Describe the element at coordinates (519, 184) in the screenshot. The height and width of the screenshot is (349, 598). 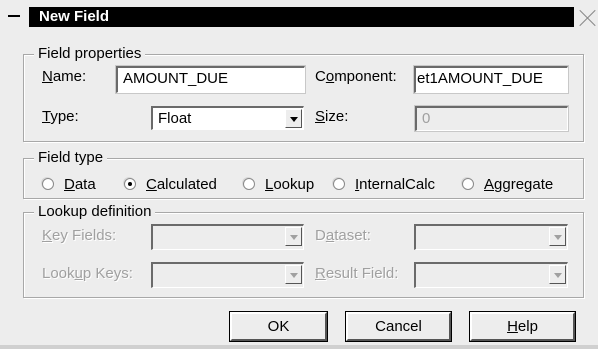
I see `radio-aggregate-label: Aggregate` at that location.